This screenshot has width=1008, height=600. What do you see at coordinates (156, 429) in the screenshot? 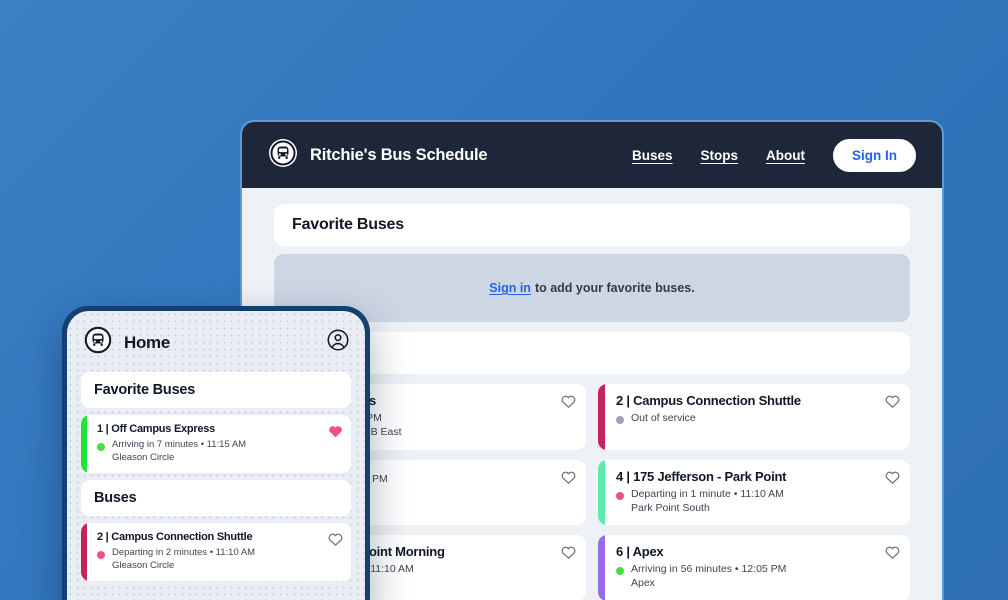
I see `bus-card-title: 1 | Off Campus Express` at bounding box center [156, 429].